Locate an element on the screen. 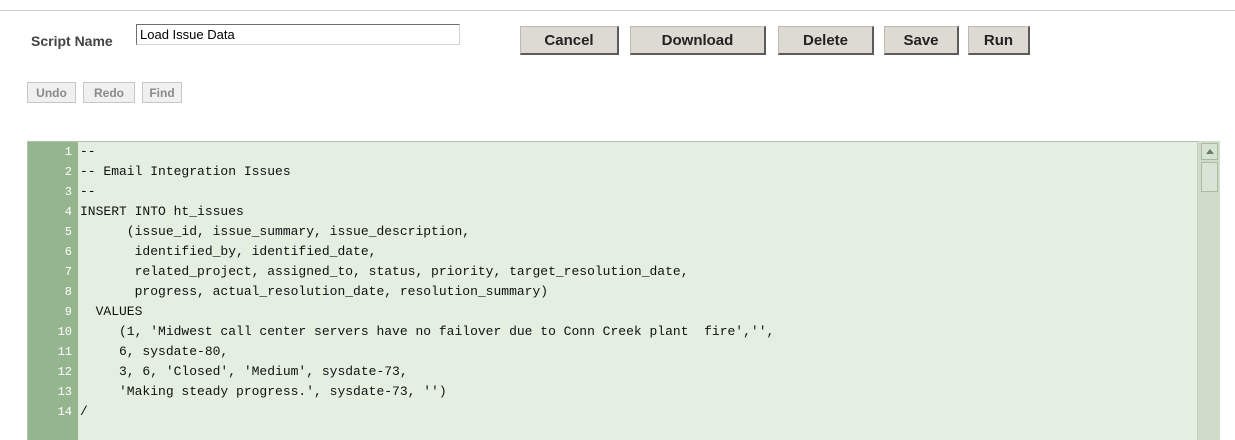  code-text: / is located at coordinates (84, 411).